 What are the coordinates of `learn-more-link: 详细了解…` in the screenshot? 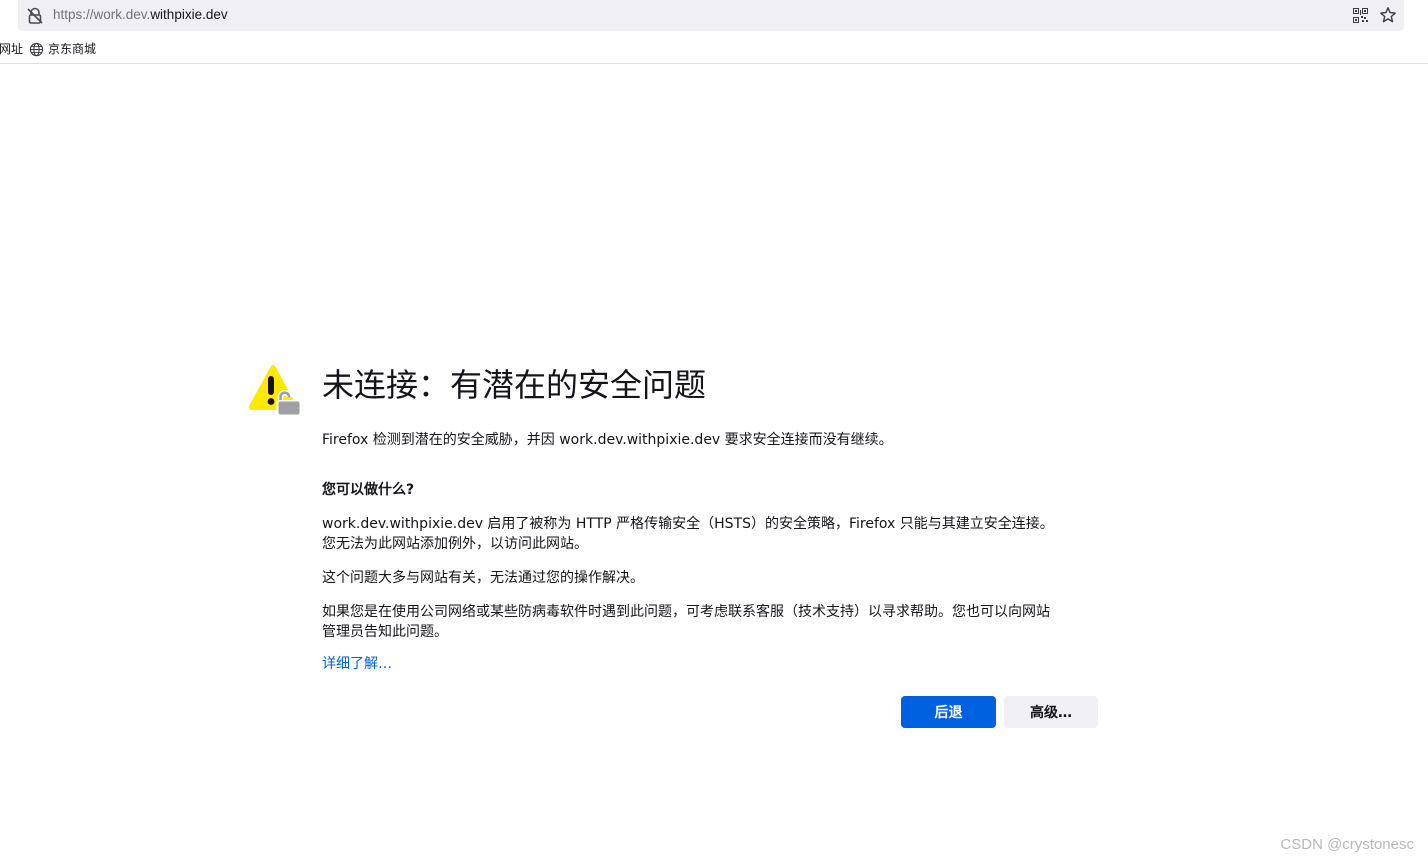 It's located at (357, 664).